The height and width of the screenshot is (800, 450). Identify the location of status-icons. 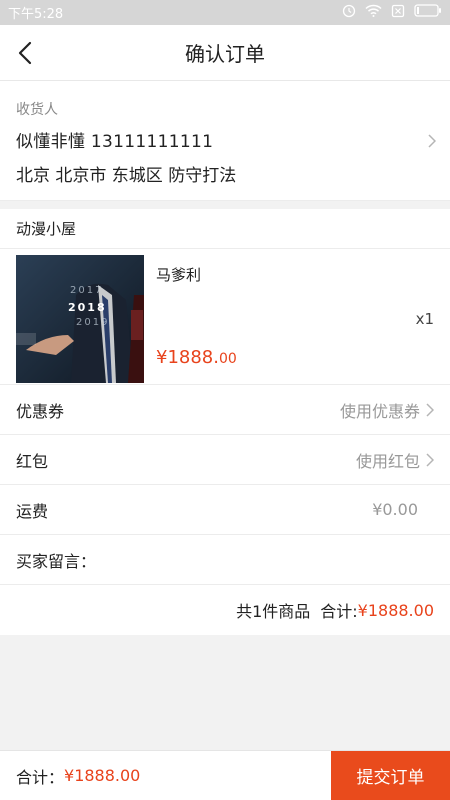
(392, 13).